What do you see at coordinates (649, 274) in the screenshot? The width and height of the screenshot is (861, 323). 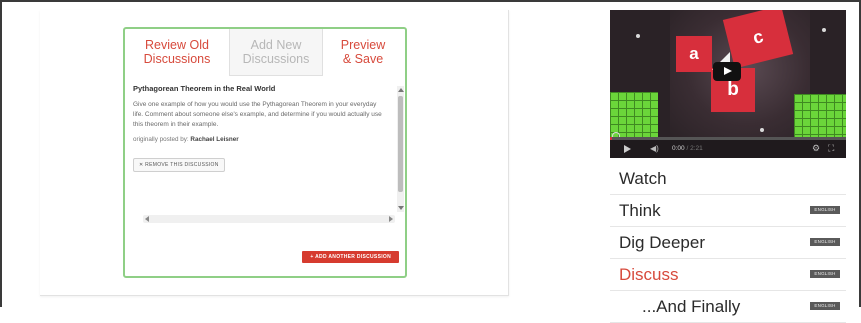 I see `nav-item-label: Discuss` at bounding box center [649, 274].